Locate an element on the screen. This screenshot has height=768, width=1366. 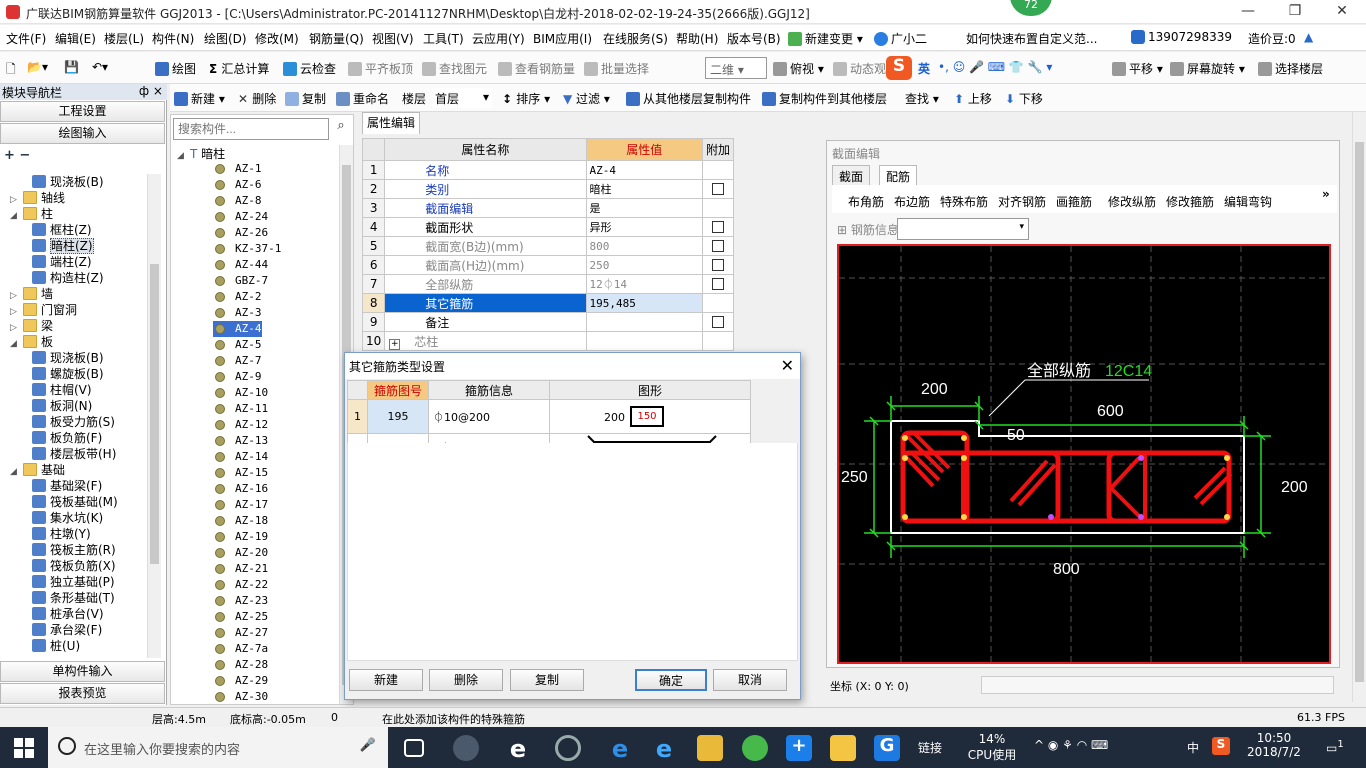
component-item: AZ-18 is located at coordinates (240, 521).